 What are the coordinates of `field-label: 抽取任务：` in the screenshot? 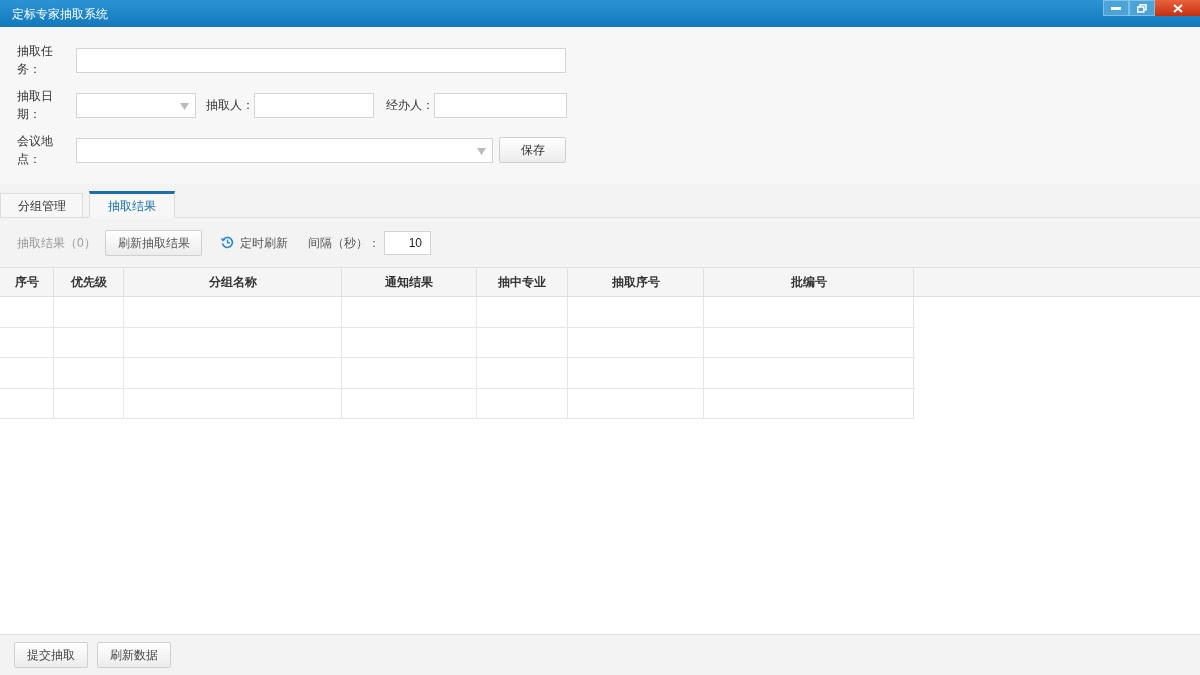 It's located at (35, 60).